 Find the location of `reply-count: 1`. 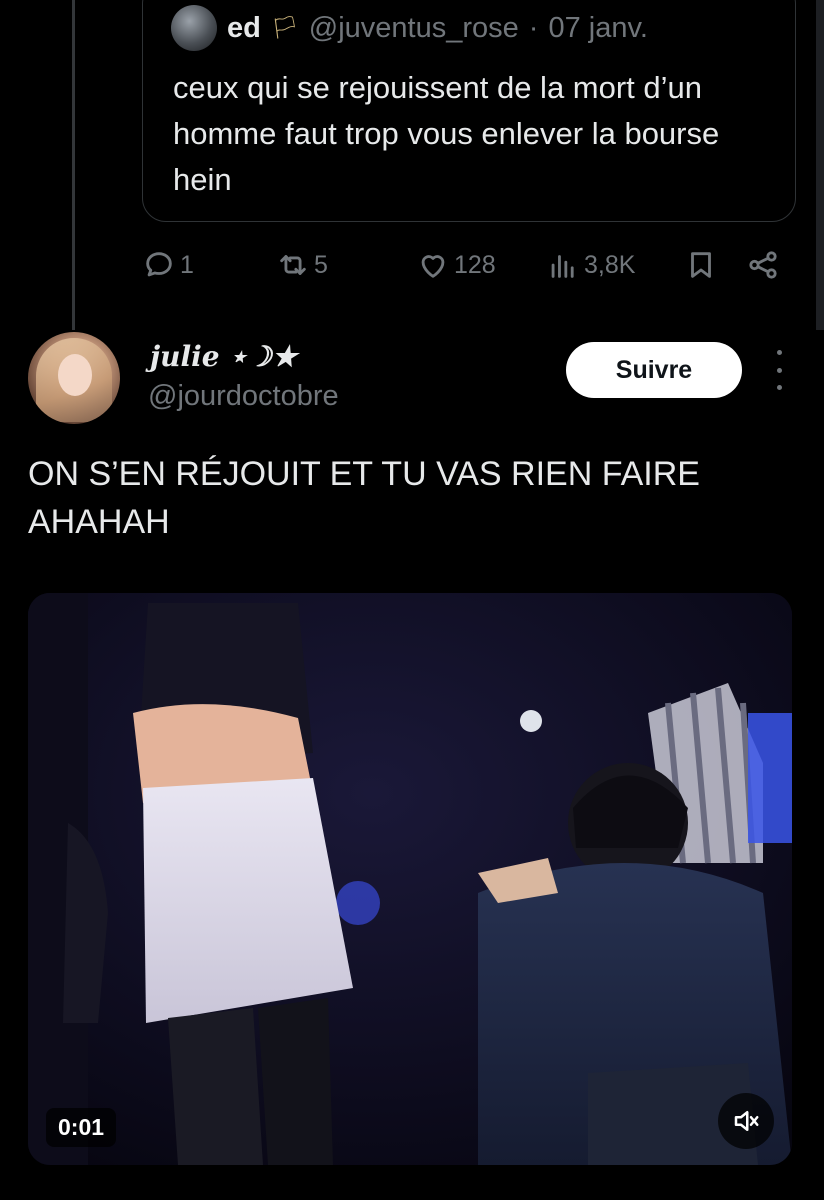

reply-count: 1 is located at coordinates (187, 264).